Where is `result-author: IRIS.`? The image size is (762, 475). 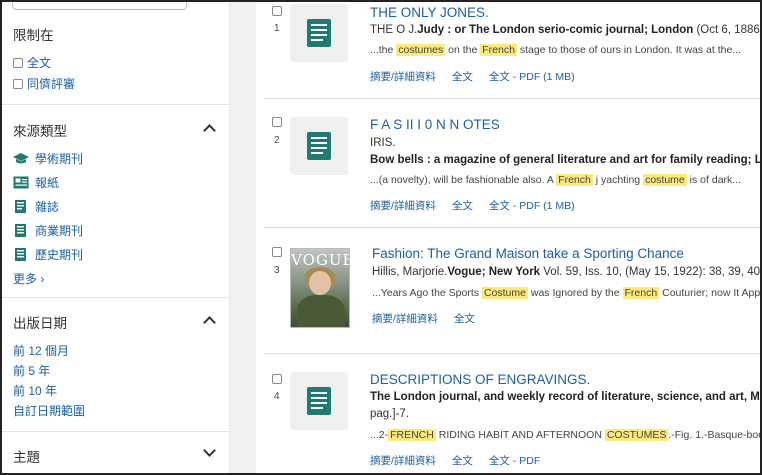 result-author: IRIS. is located at coordinates (383, 143).